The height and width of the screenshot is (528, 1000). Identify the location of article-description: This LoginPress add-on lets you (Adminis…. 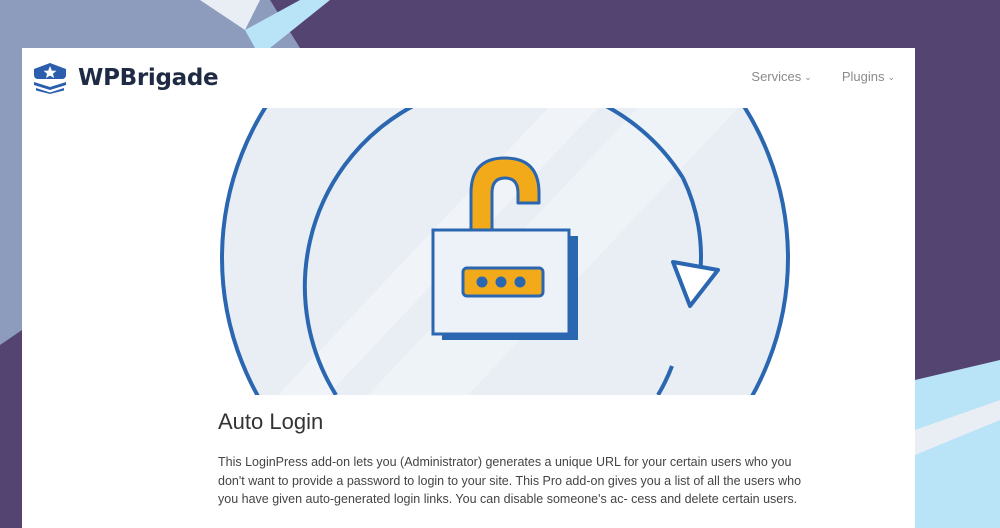
(510, 480).